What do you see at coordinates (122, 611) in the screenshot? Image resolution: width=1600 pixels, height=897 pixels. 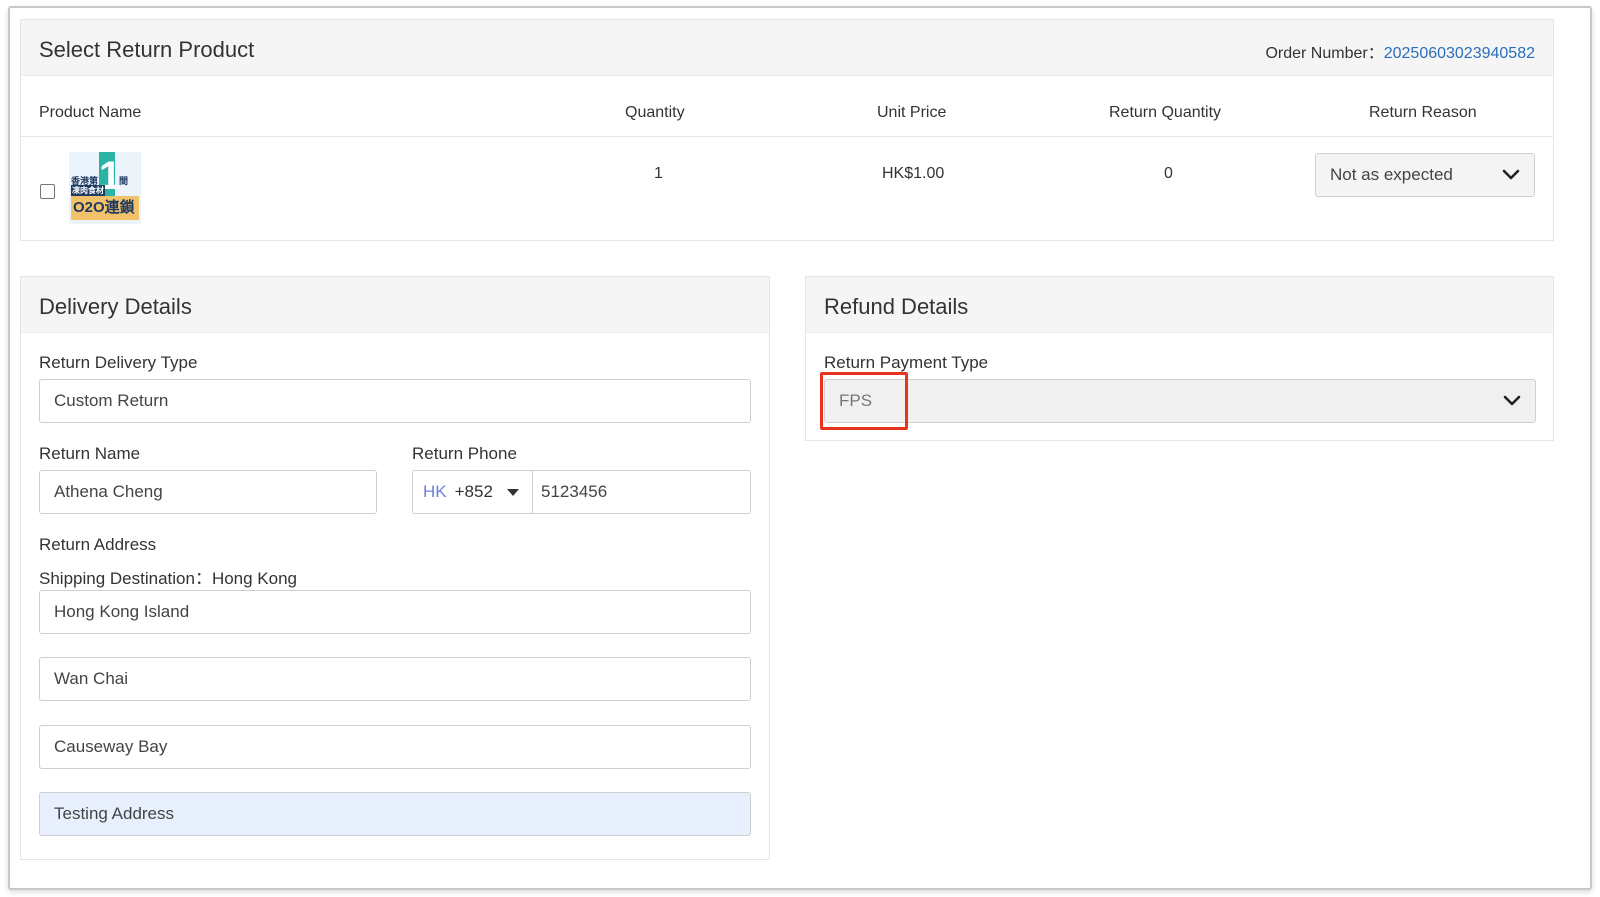 I see `address-line-1-value: Hong Kong Island` at bounding box center [122, 611].